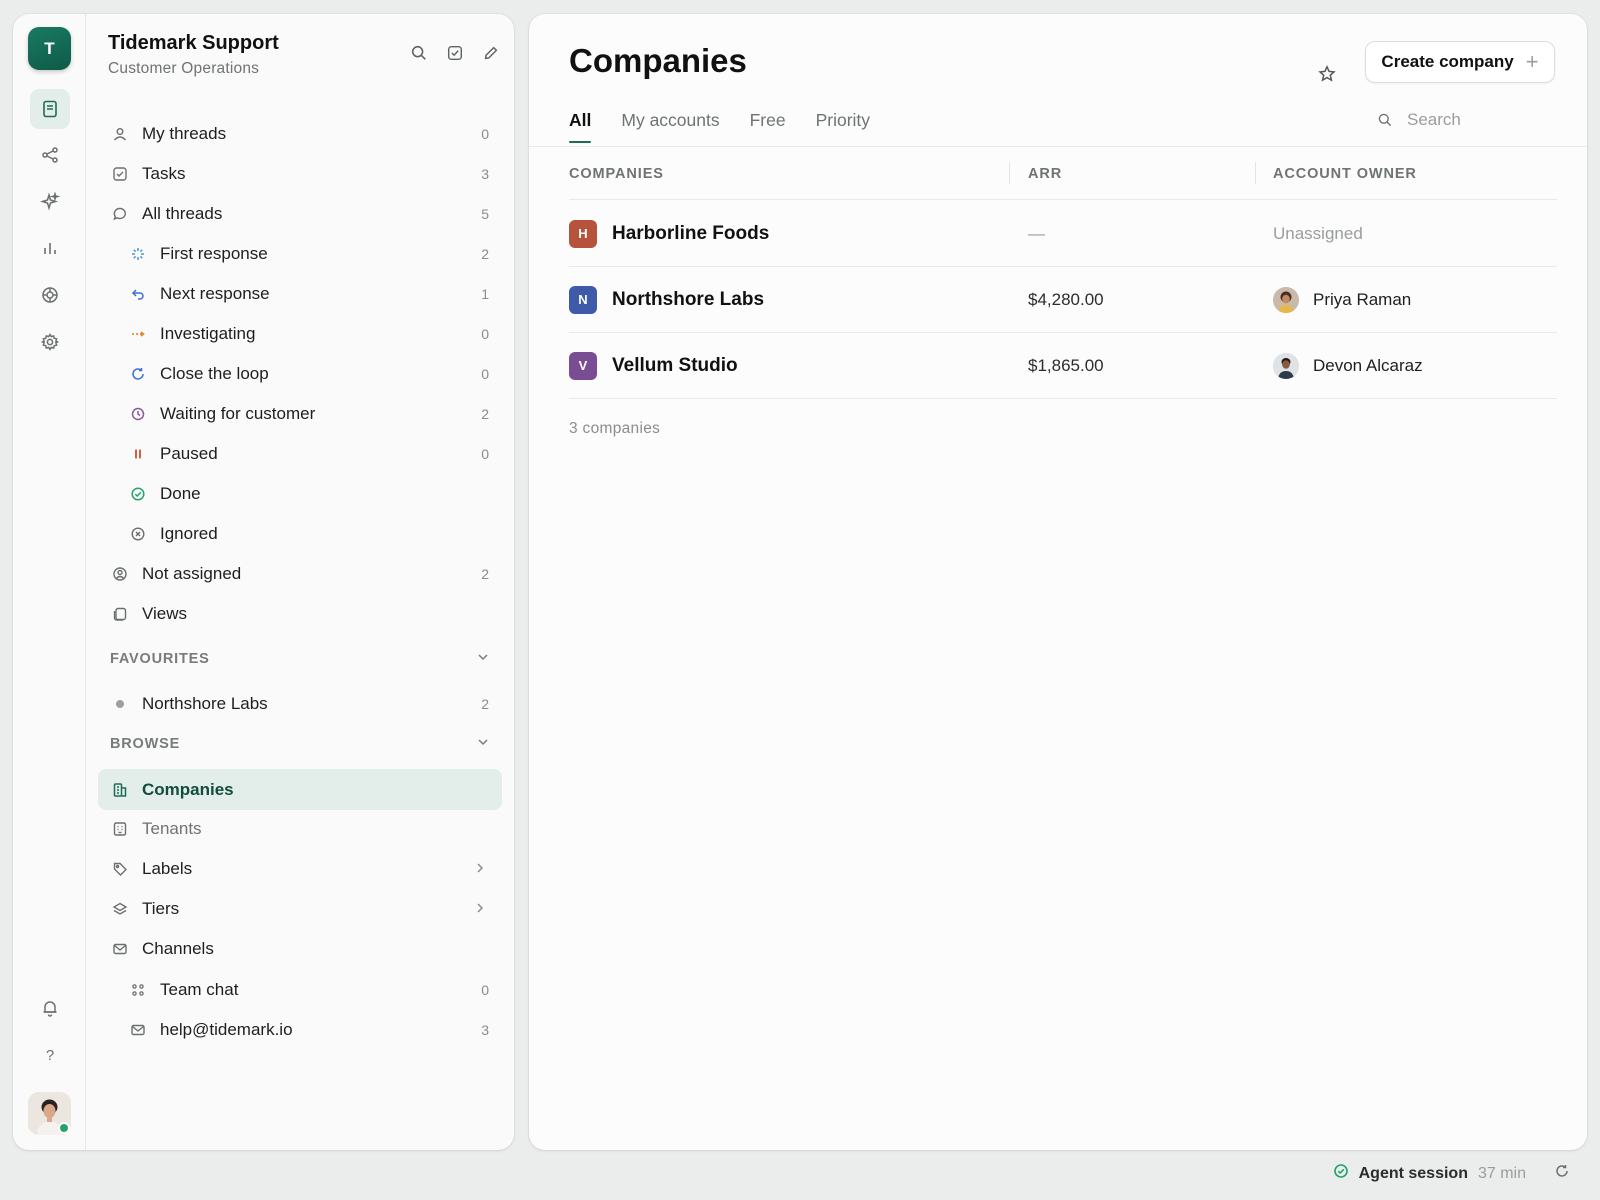 Image resolution: width=1600 pixels, height=1200 pixels. Describe the element at coordinates (615, 428) in the screenshot. I see `results-count: 3 companies` at that location.